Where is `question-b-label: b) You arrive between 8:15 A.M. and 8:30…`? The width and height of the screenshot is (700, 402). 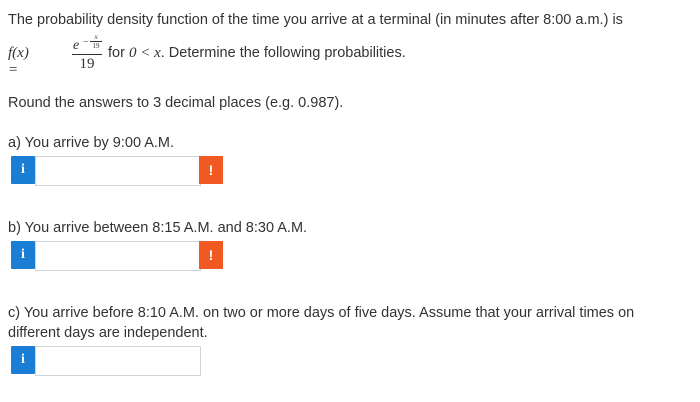
question-b-label: b) You arrive between 8:15 A.M. and 8:30… is located at coordinates (158, 228).